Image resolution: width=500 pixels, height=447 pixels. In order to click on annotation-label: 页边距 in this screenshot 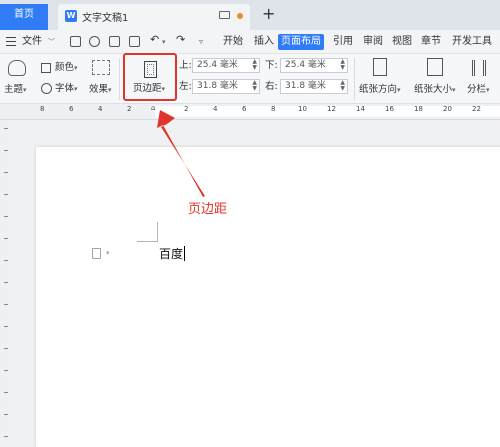, I will do `click(208, 209)`.